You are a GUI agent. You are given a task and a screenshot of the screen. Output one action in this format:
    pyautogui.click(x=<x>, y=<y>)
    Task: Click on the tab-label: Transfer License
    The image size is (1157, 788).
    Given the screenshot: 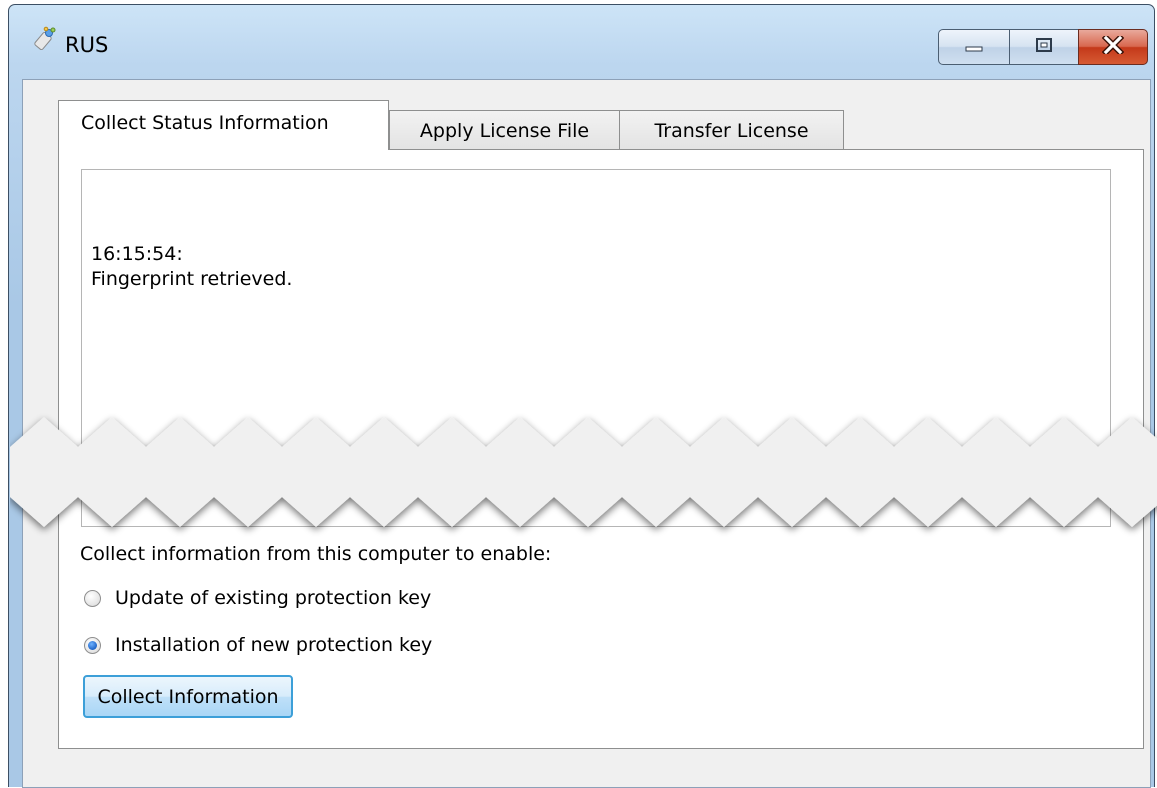 What is the action you would take?
    pyautogui.click(x=731, y=130)
    